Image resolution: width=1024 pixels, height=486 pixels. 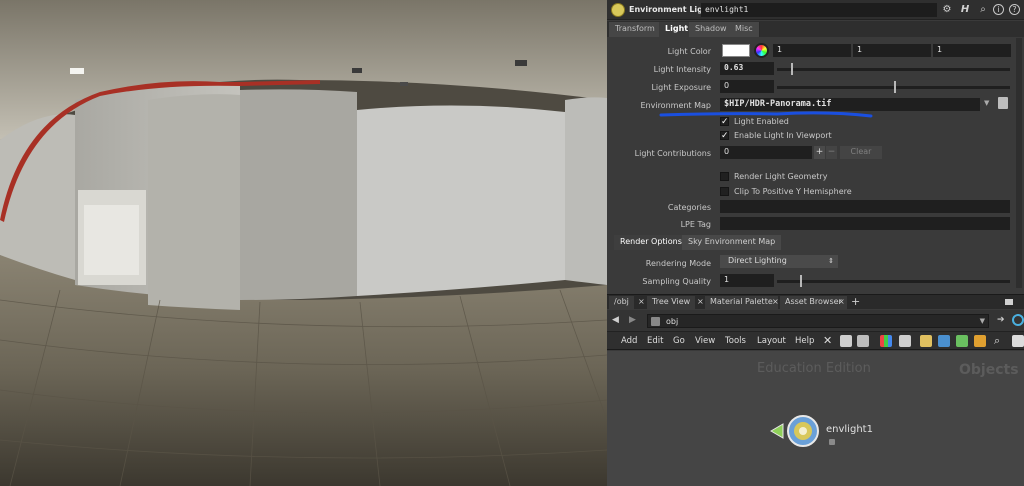 What do you see at coordinates (1019, 163) in the screenshot?
I see `parameter-scrollbar` at bounding box center [1019, 163].